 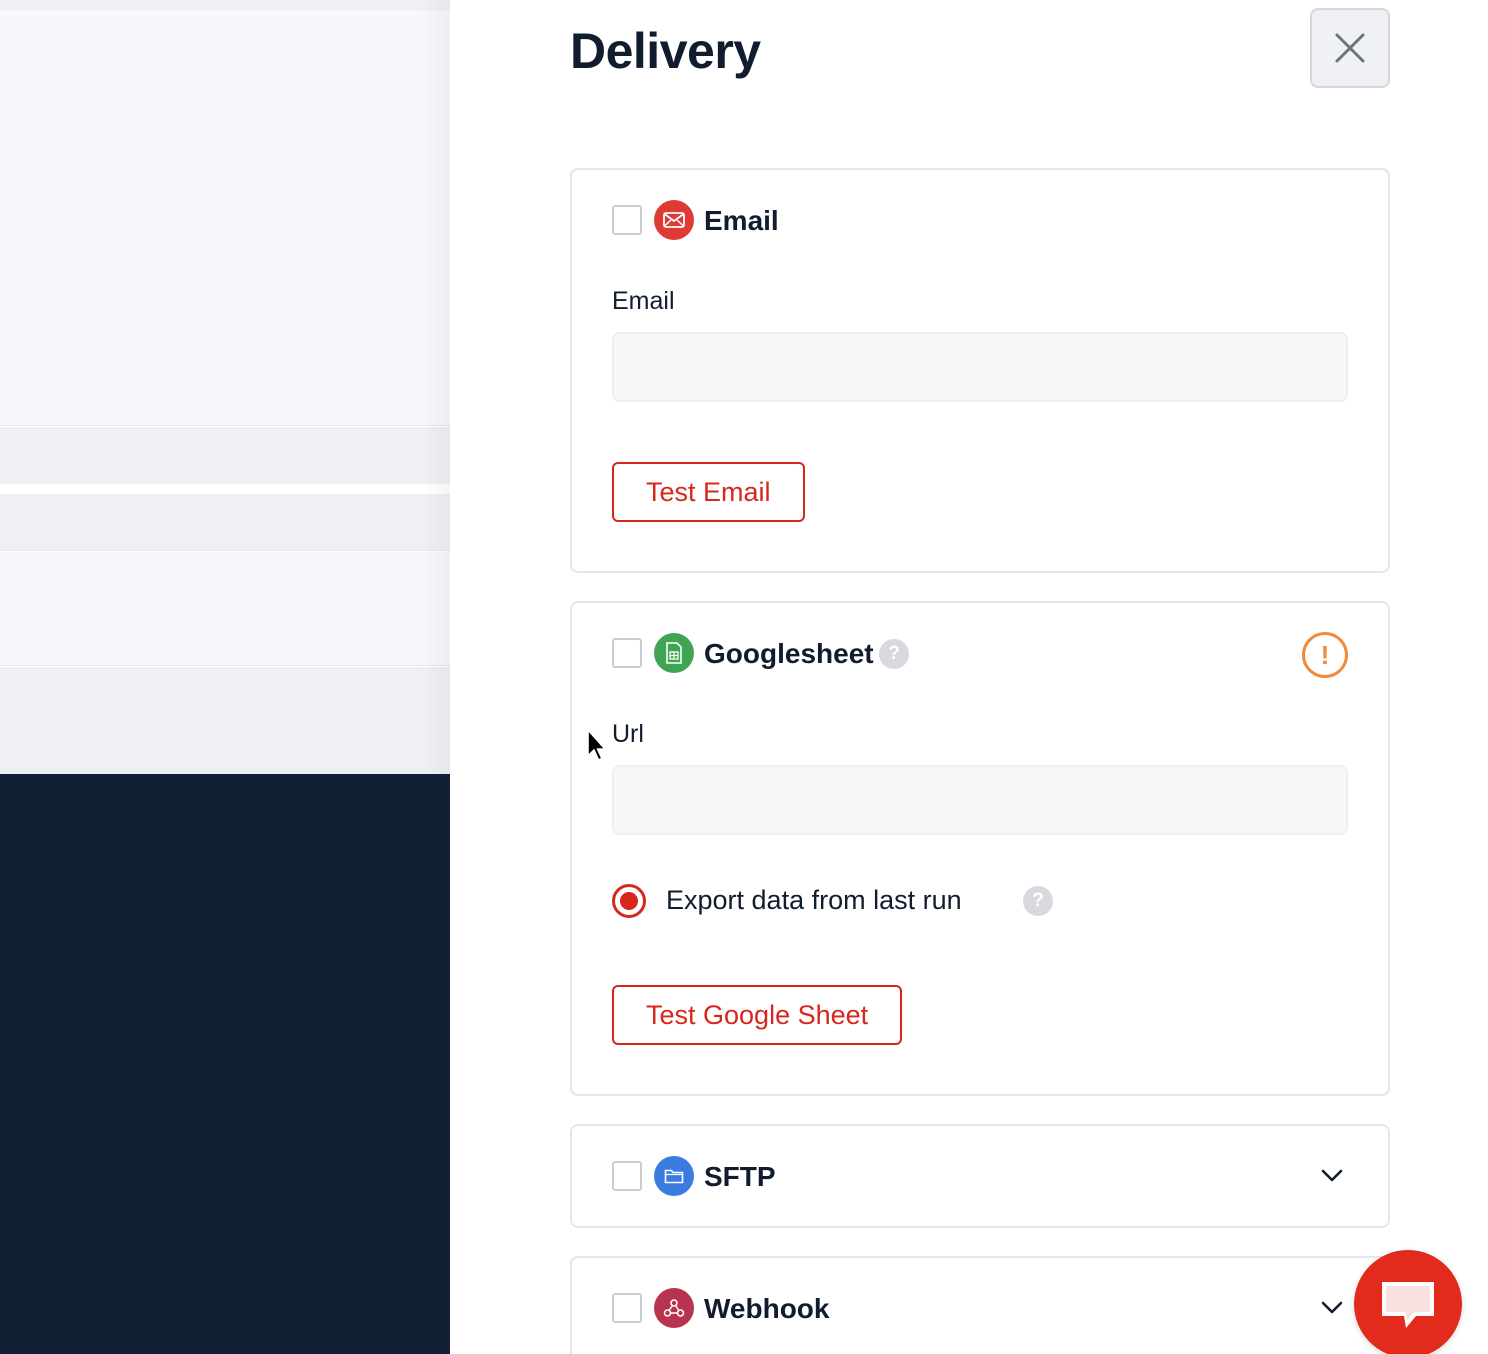 What do you see at coordinates (757, 1015) in the screenshot?
I see `test-google-sheet-button: Test Google Sheet` at bounding box center [757, 1015].